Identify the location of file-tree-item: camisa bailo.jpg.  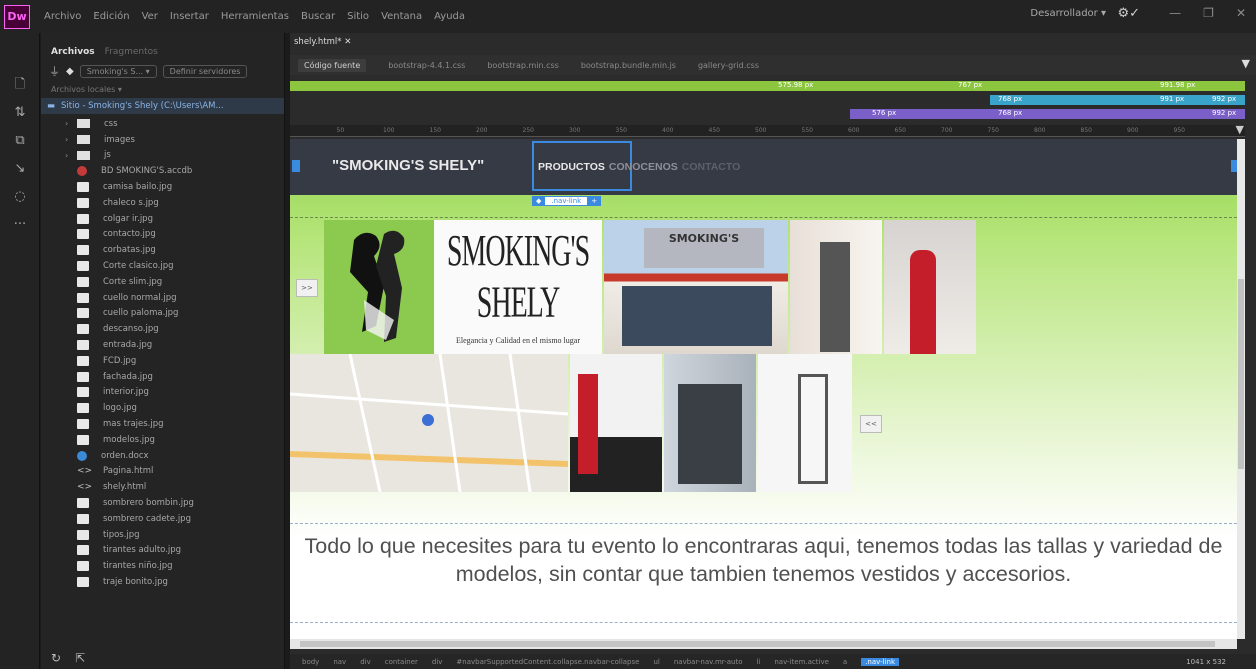
(180, 187).